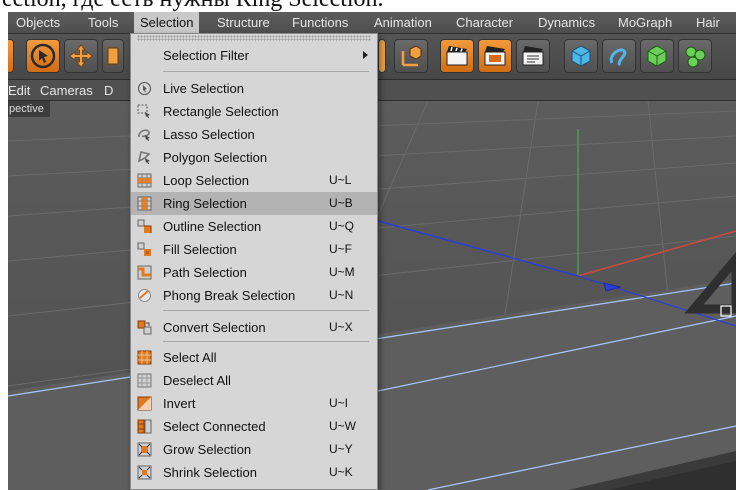 This screenshot has height=490, width=736. Describe the element at coordinates (214, 426) in the screenshot. I see `menu-item-label: Select Connected` at that location.